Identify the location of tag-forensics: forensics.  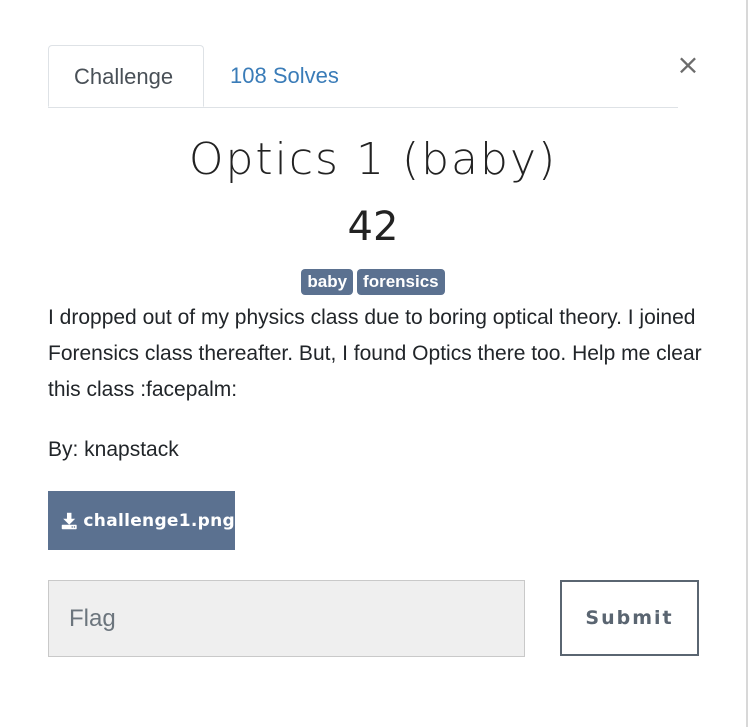
(401, 282).